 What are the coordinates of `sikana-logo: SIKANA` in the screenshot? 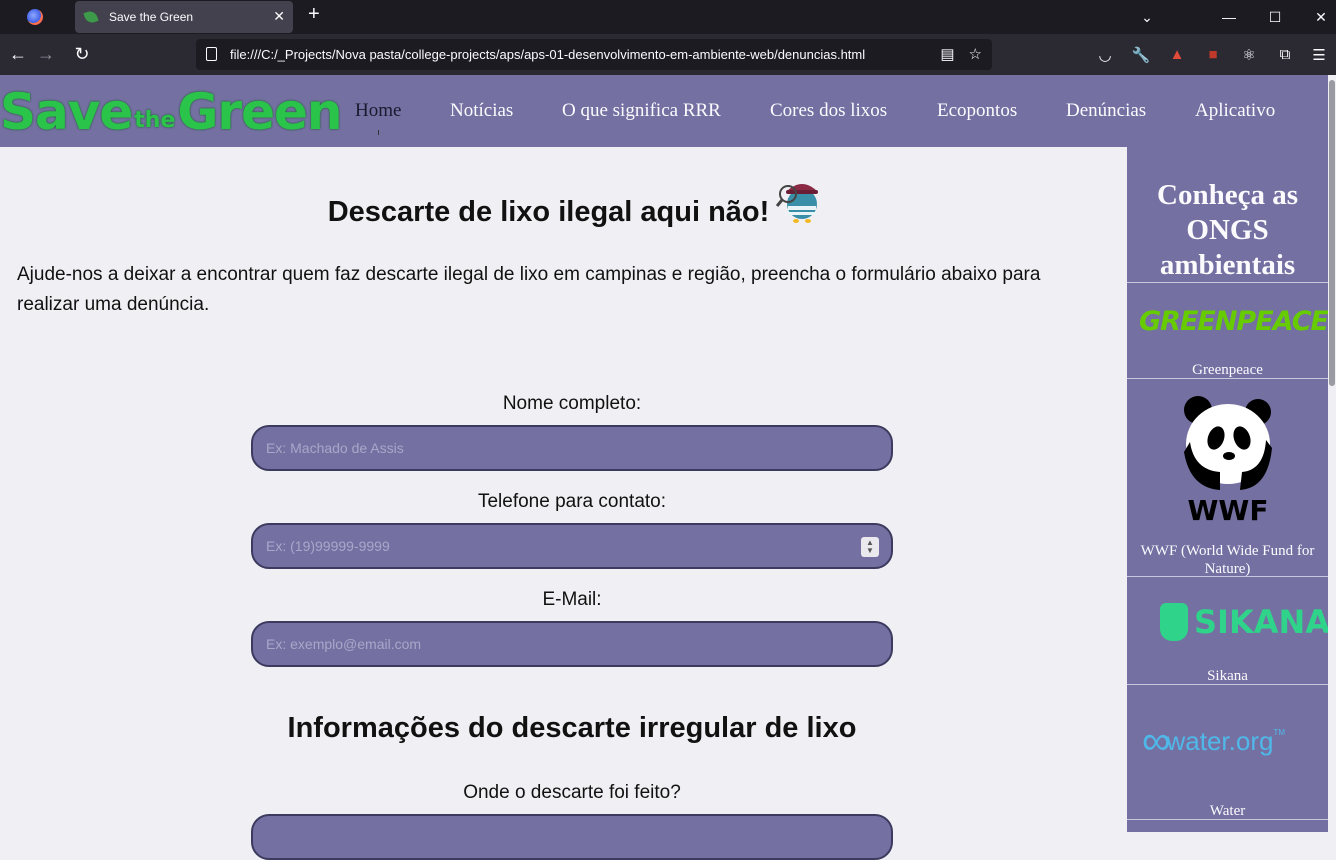 It's located at (1245, 622).